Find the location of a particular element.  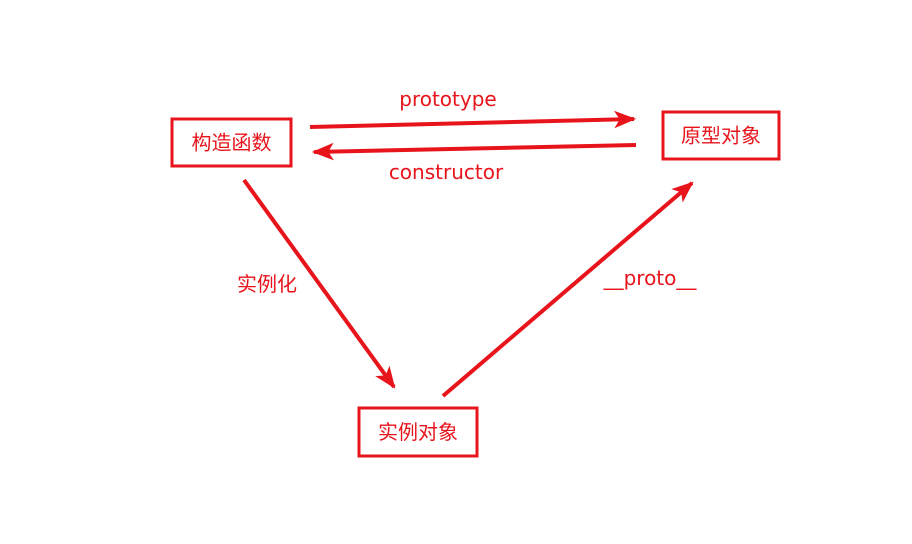

node-constructor-function-label: 构造函数 is located at coordinates (232, 143).